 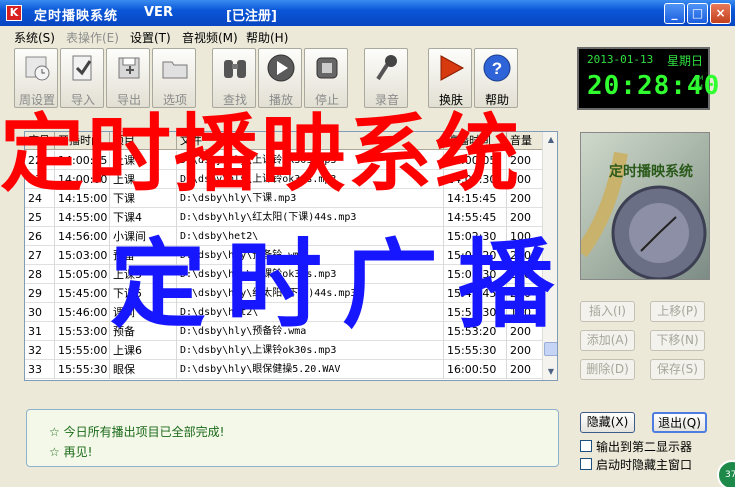 What do you see at coordinates (40, 160) in the screenshot?
I see `table-cell: 22` at bounding box center [40, 160].